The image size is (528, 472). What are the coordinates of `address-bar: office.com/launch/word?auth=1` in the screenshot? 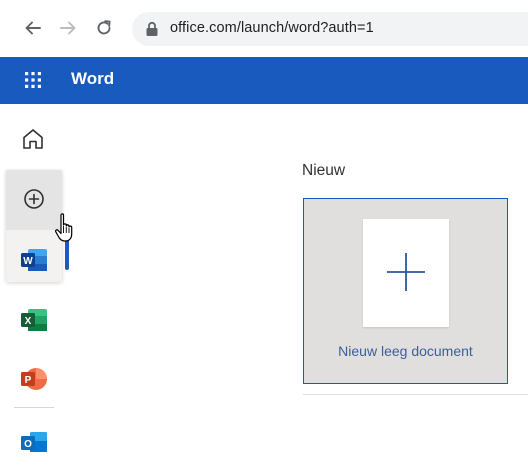 It's located at (330, 29).